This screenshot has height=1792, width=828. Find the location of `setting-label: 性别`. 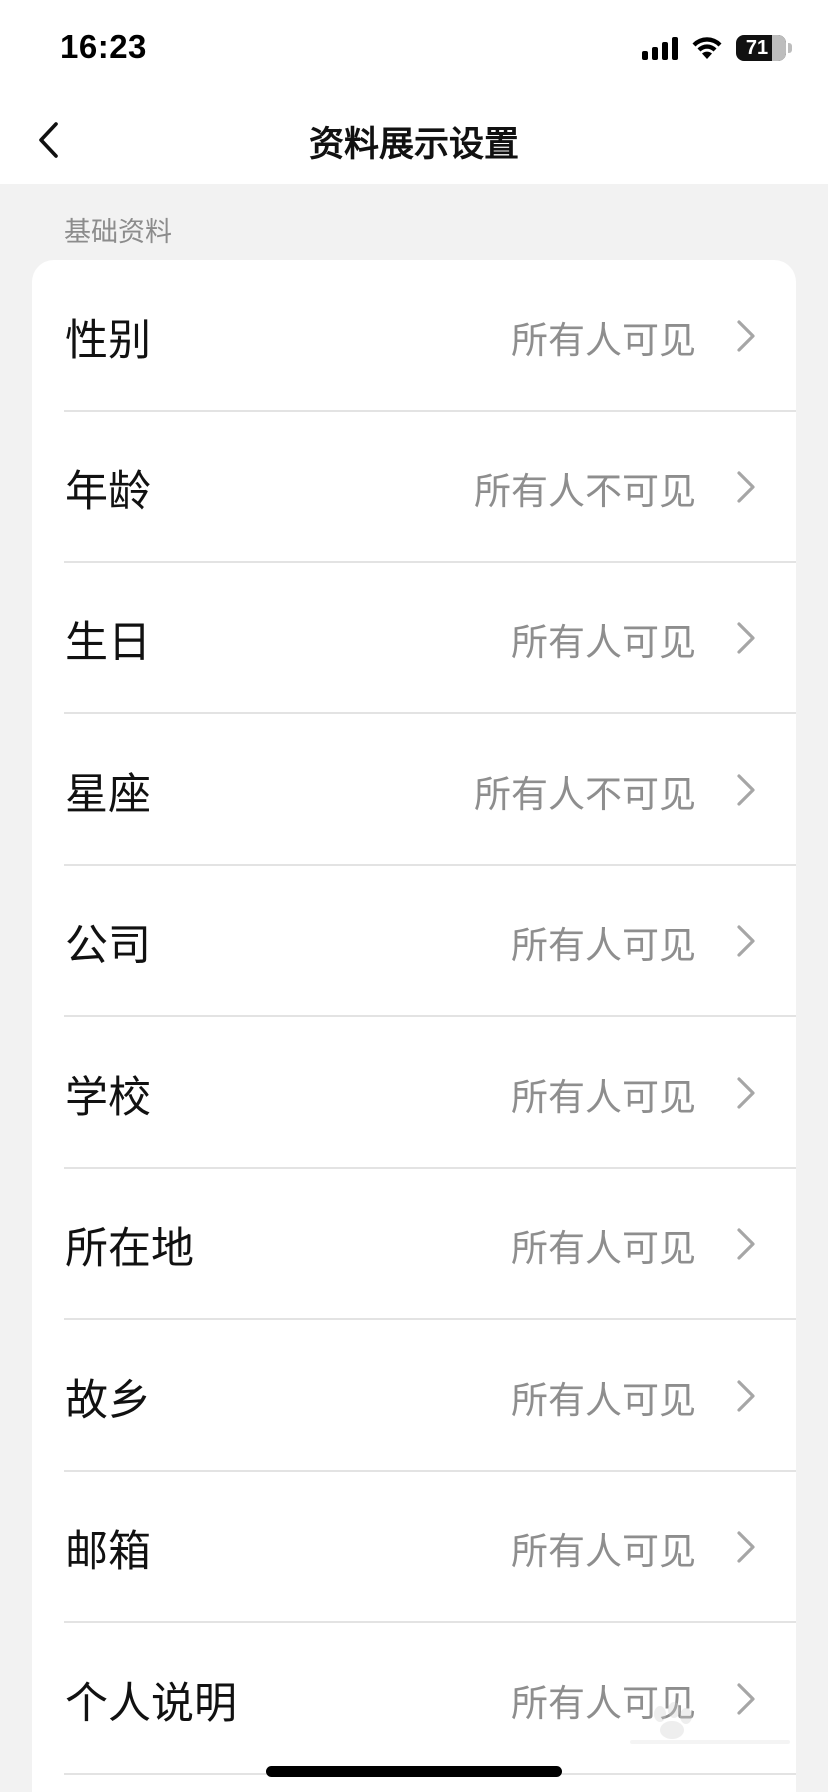

setting-label: 性别 is located at coordinates (108, 341).